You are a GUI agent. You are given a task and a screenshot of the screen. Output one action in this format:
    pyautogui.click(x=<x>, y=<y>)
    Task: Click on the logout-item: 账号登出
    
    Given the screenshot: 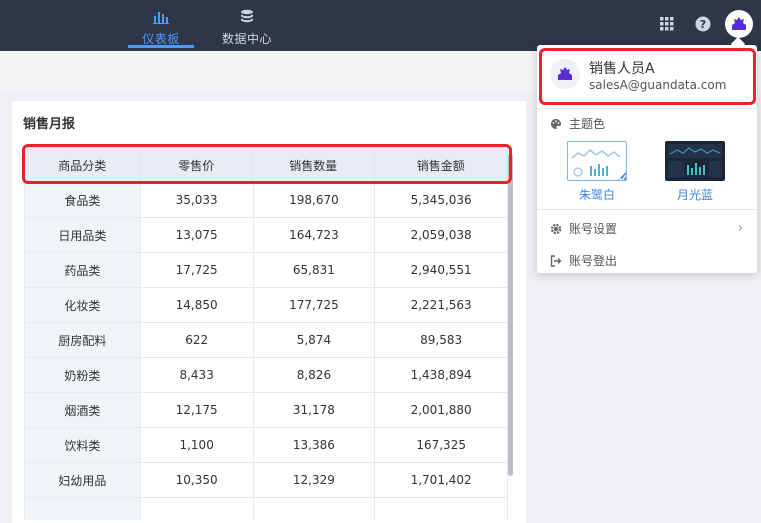 What is the action you would take?
    pyautogui.click(x=583, y=260)
    